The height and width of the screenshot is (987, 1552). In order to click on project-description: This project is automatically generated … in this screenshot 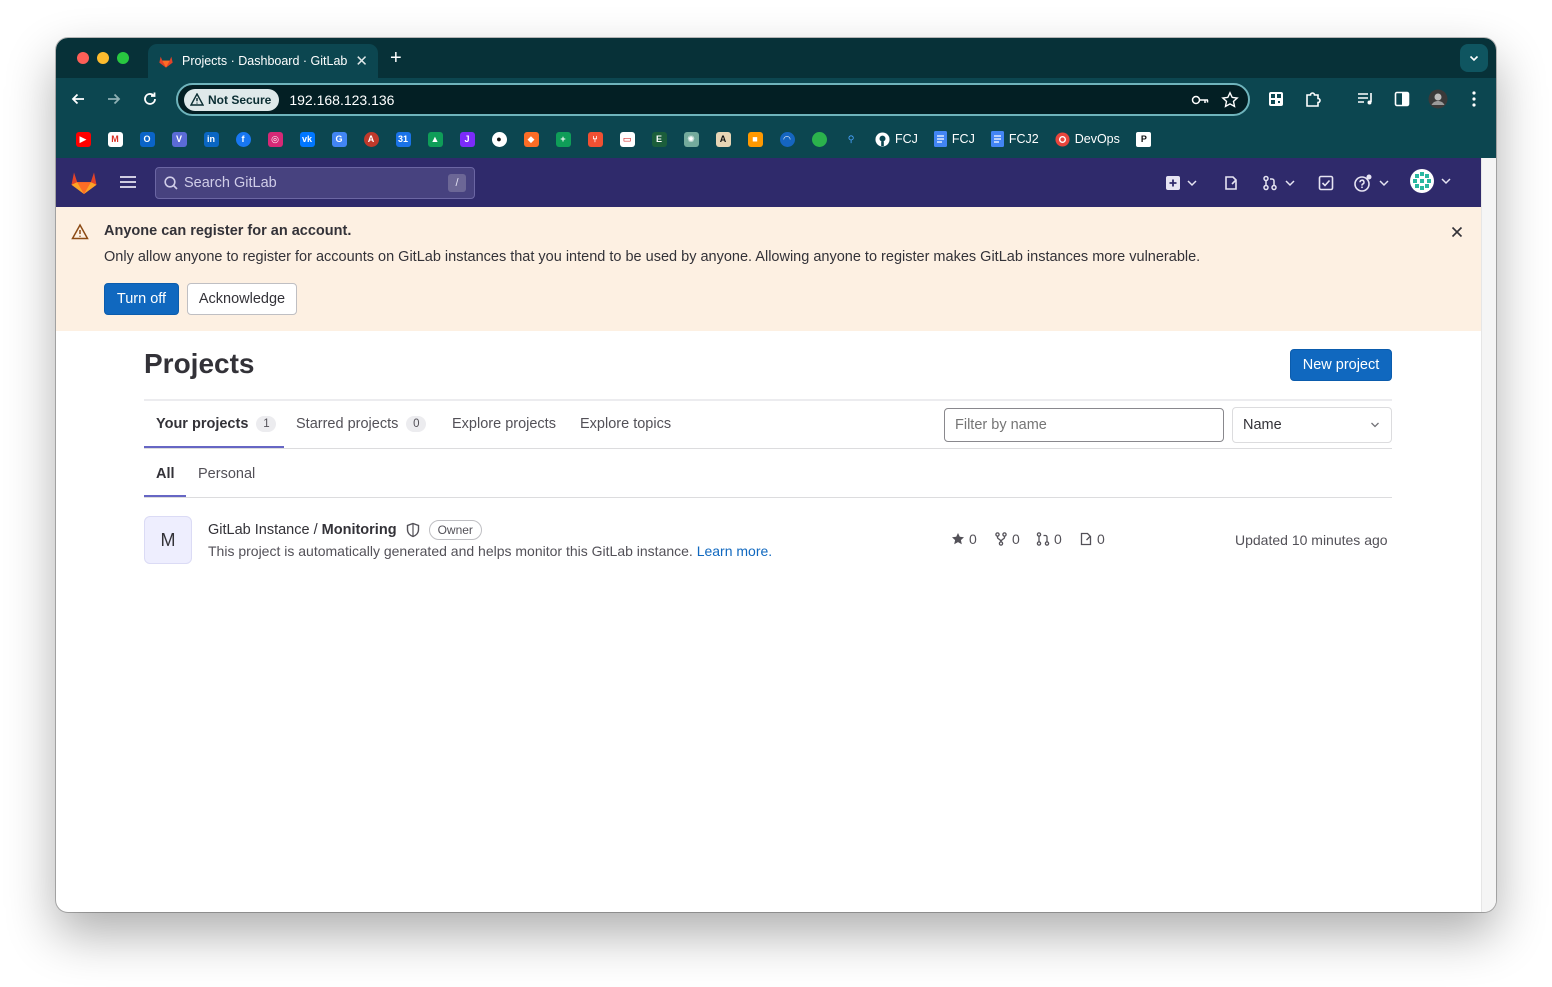, I will do `click(490, 551)`.